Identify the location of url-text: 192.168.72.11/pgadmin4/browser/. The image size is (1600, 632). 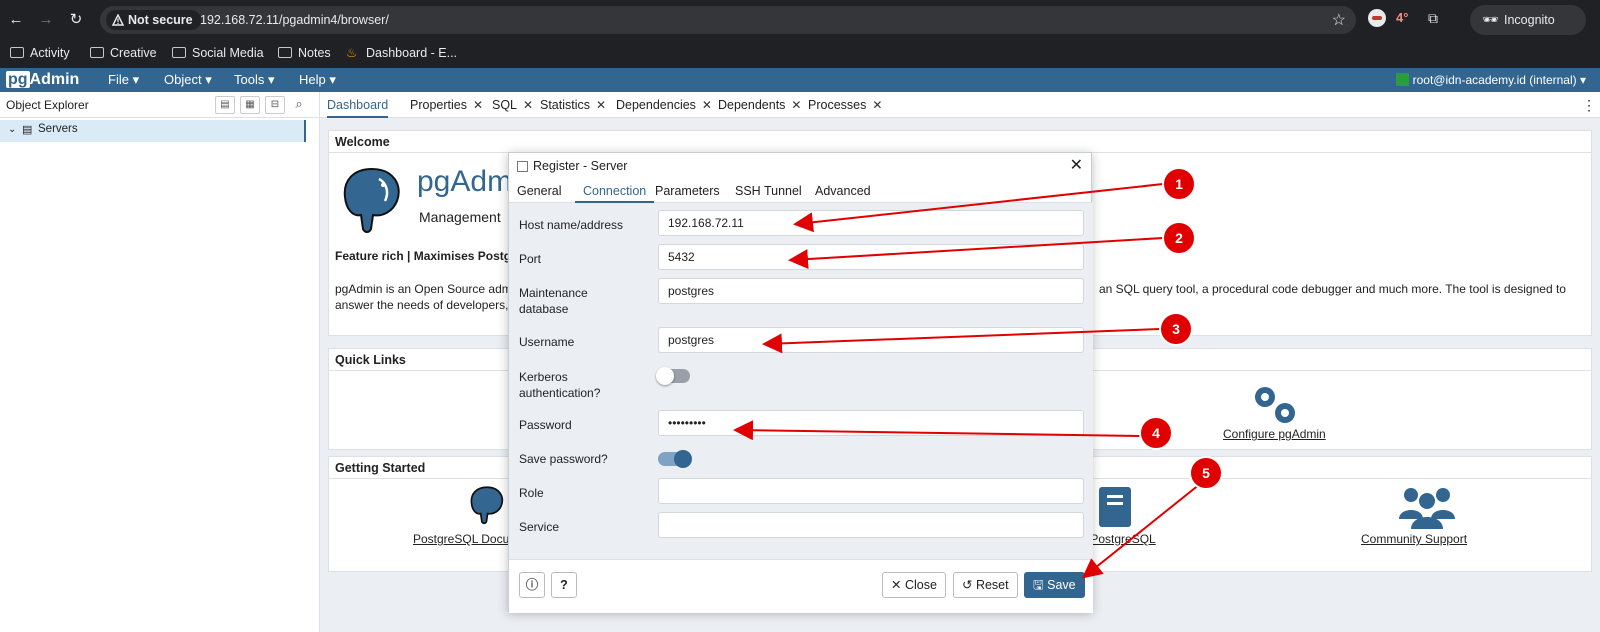
(294, 20).